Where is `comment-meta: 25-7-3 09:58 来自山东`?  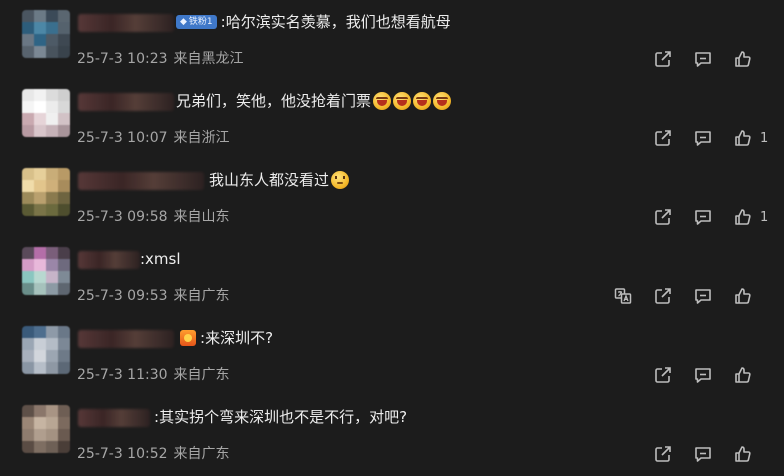 comment-meta: 25-7-3 09:58 来自山东 is located at coordinates (153, 217).